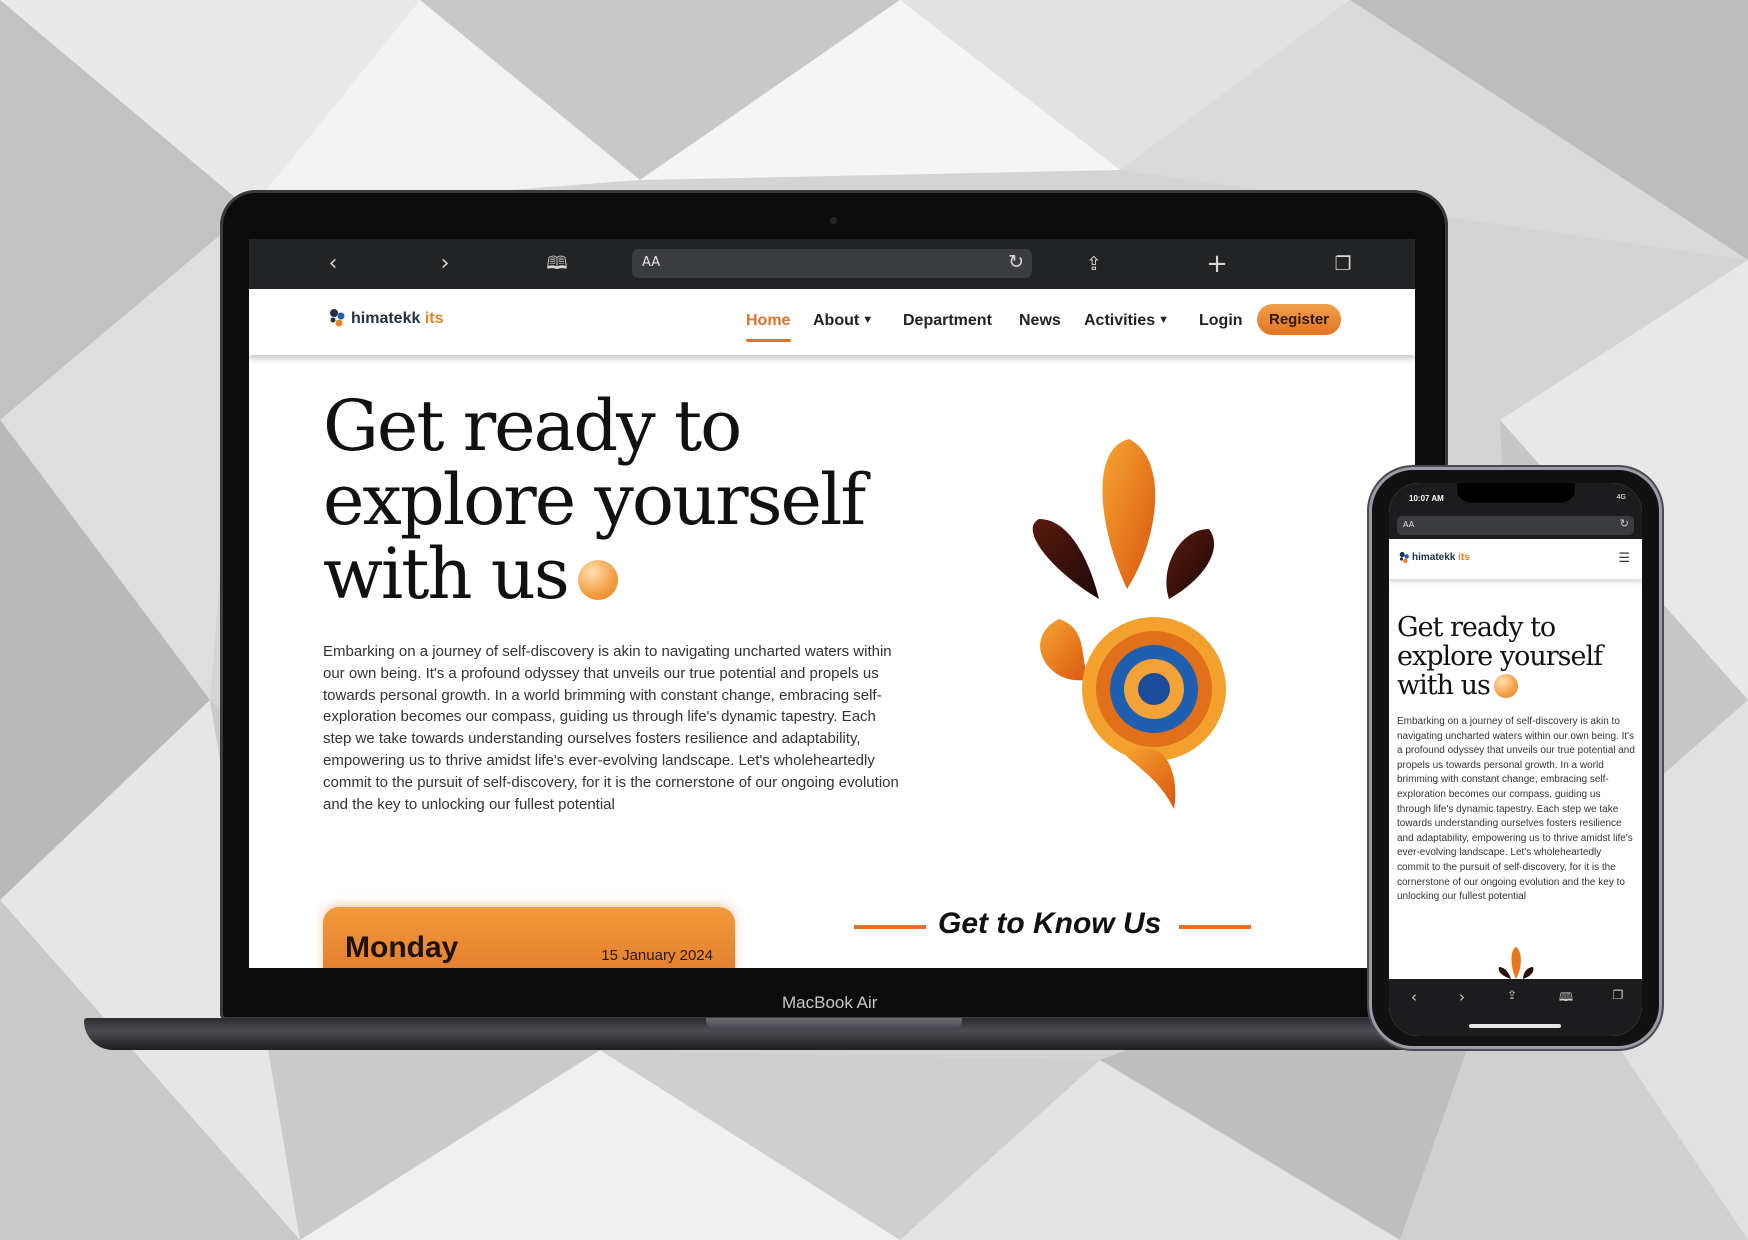  I want to click on event-date-card: Monday 15 January 2024, so click(529, 937).